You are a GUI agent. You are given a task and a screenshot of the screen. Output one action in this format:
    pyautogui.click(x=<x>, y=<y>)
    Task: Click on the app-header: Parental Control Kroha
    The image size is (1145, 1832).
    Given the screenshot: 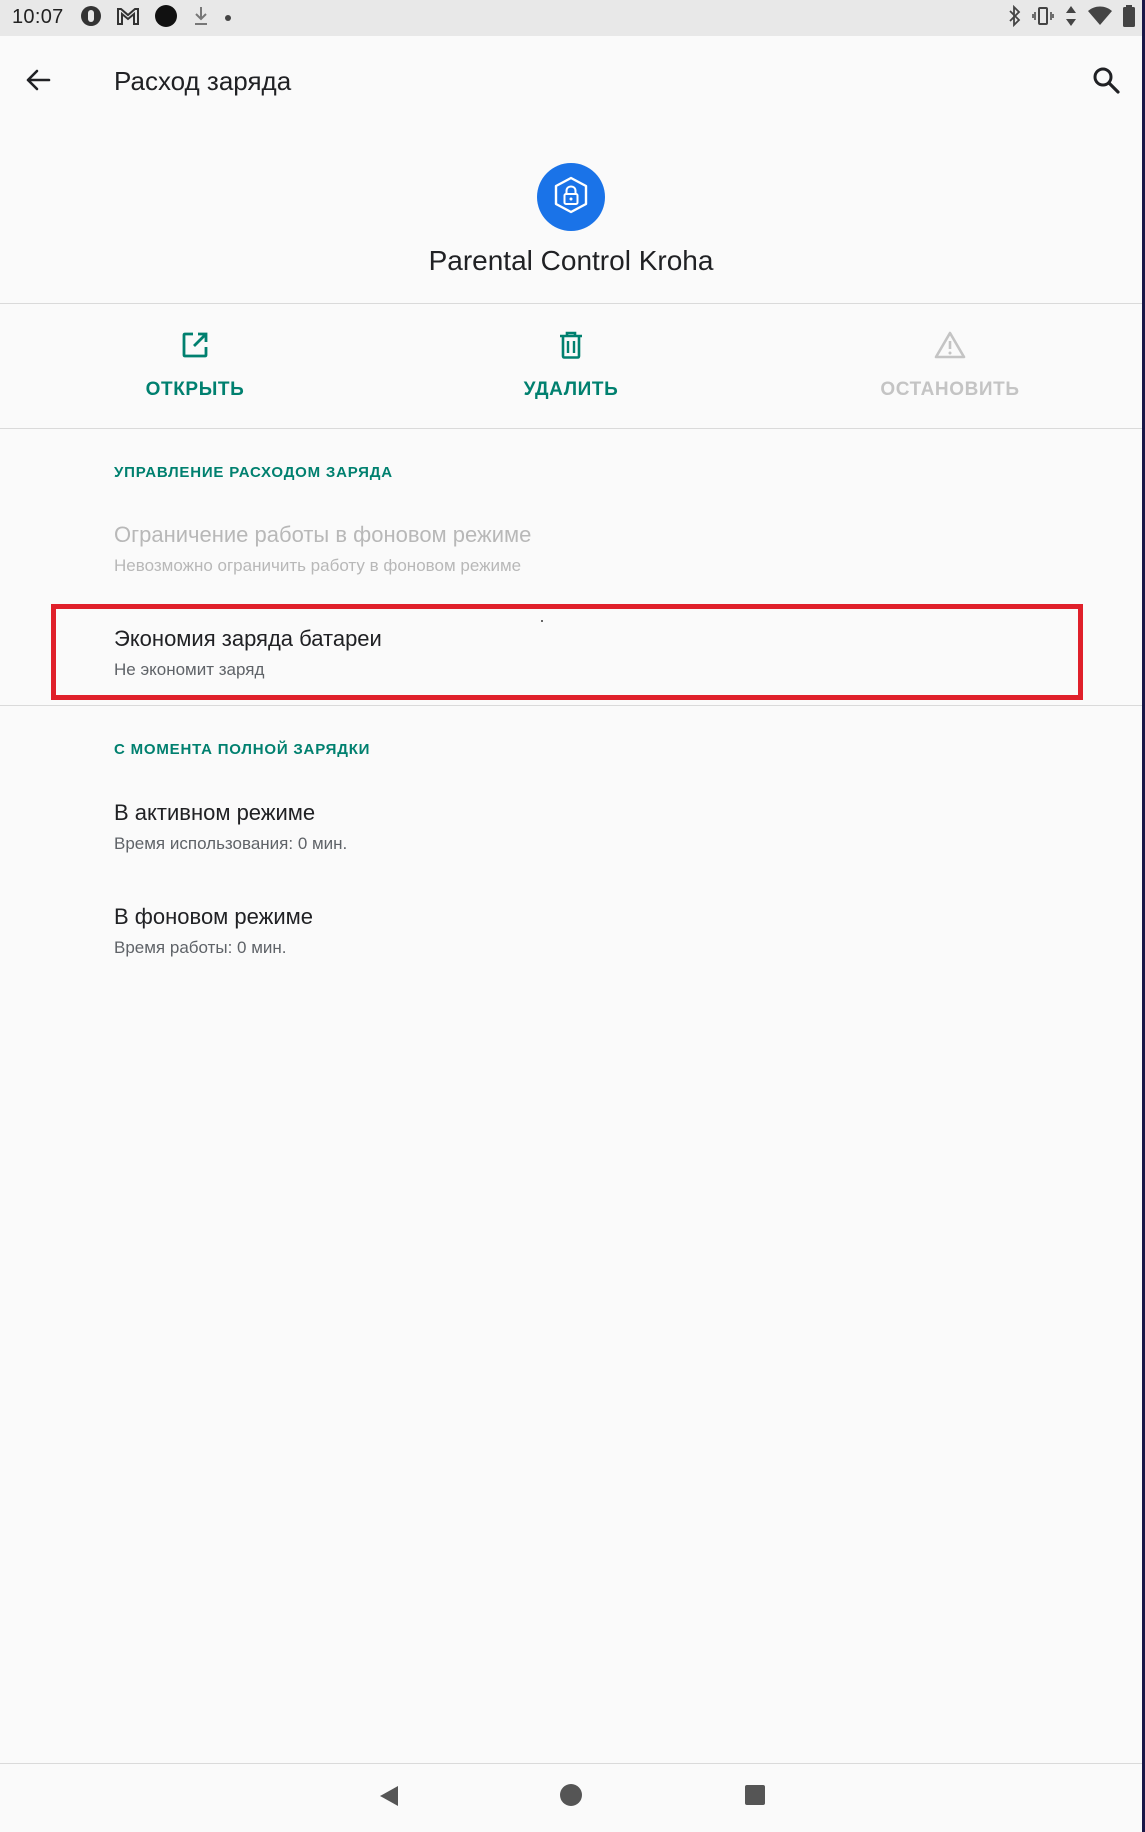 What is the action you would take?
    pyautogui.click(x=571, y=215)
    